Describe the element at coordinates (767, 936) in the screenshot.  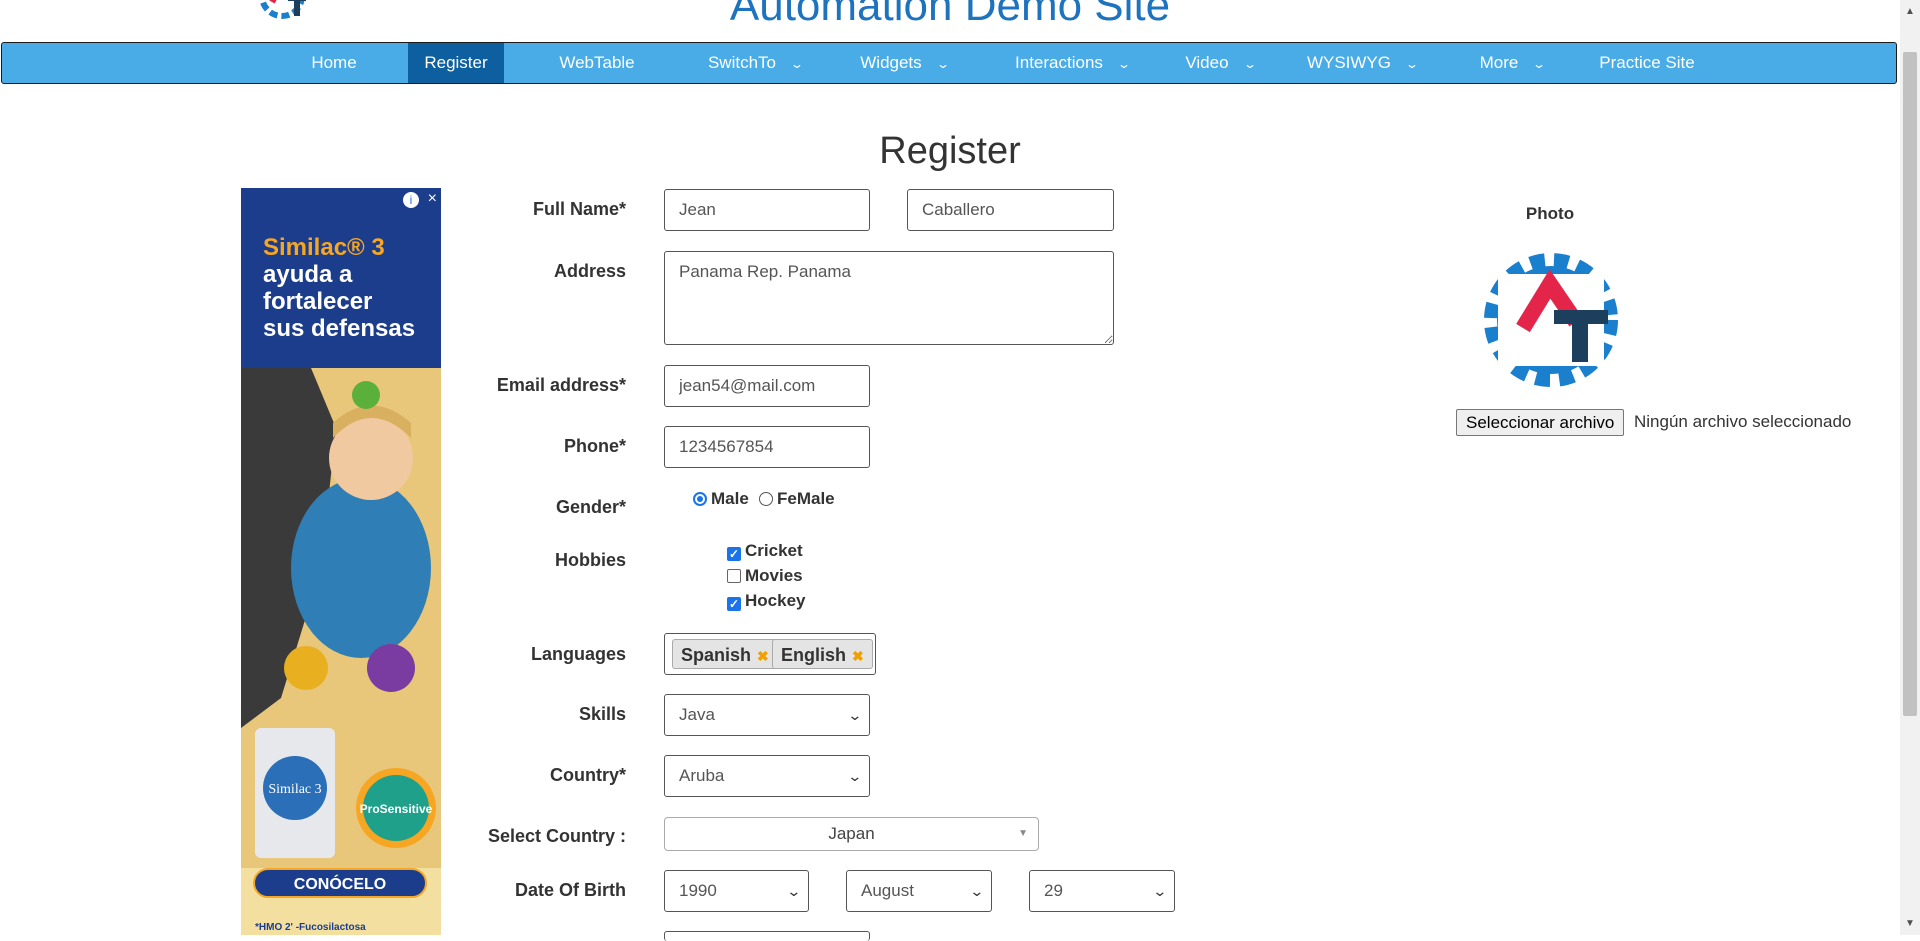
I see `next-field-partial` at that location.